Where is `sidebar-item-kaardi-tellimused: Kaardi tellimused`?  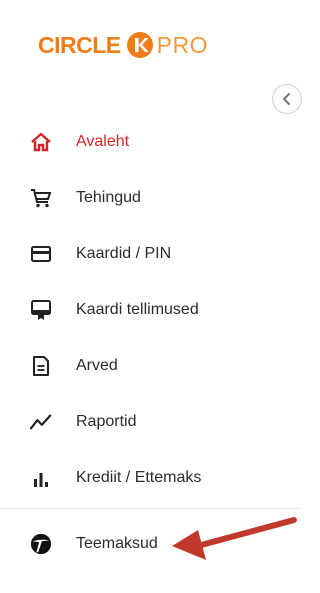 sidebar-item-kaardi-tellimused: Kaardi tellimused is located at coordinates (149, 310).